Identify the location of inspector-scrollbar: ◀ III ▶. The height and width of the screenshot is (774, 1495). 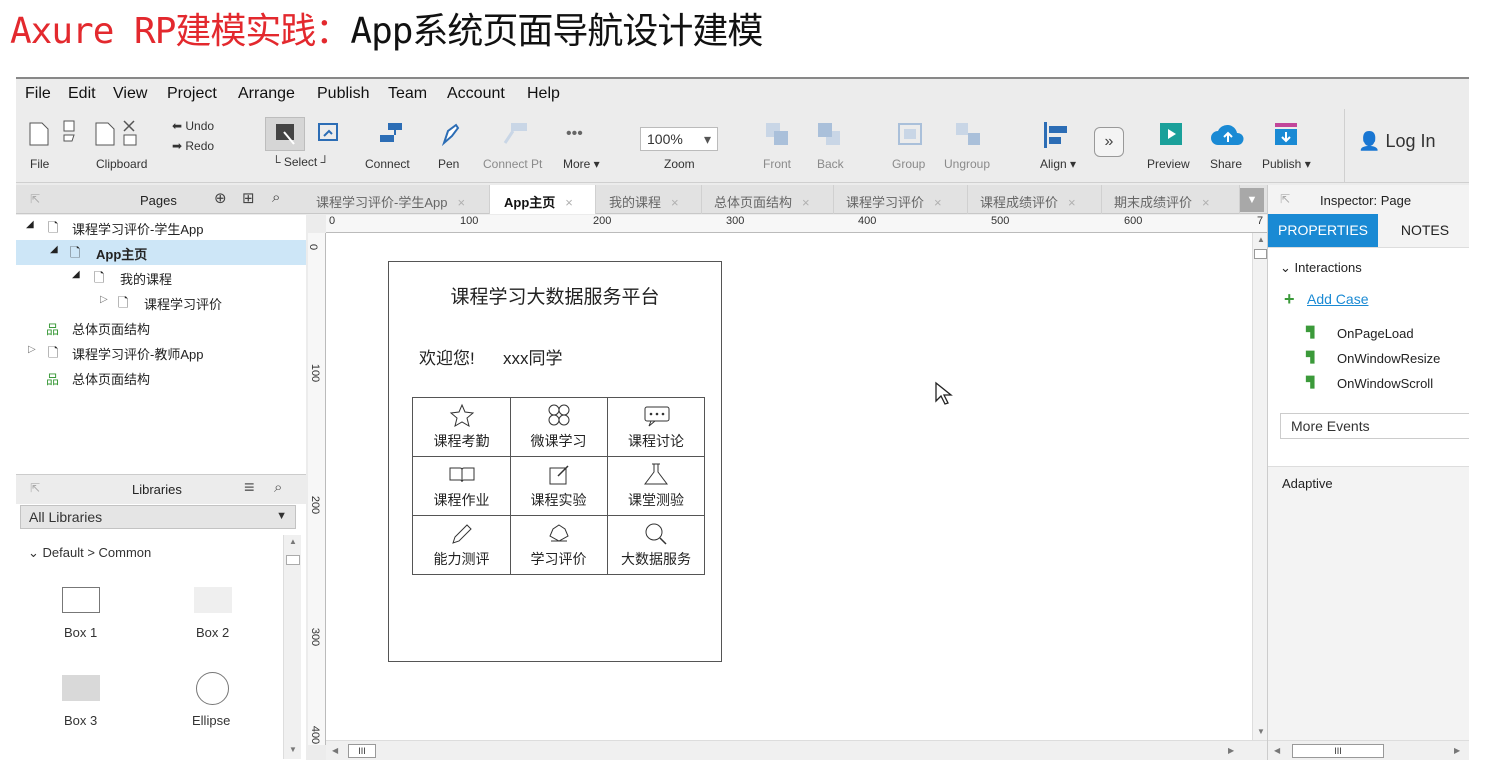
(1368, 750).